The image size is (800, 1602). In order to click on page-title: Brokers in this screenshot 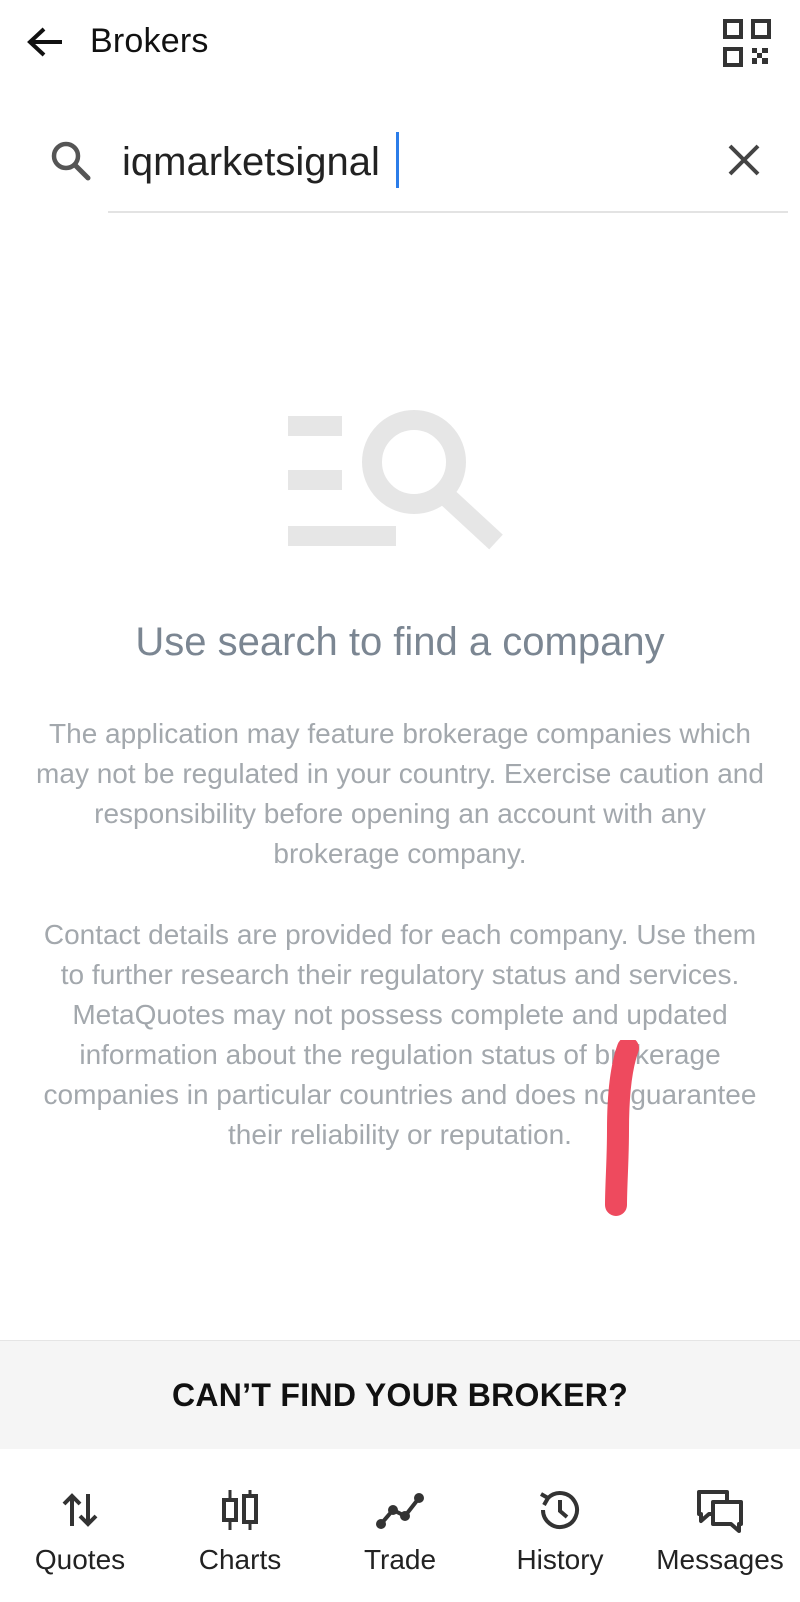, I will do `click(149, 41)`.